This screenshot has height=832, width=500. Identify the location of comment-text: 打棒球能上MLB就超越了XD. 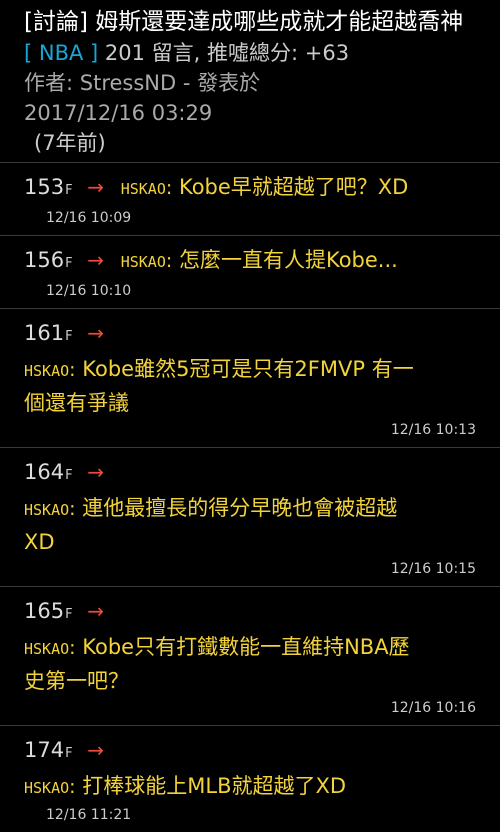
(214, 786).